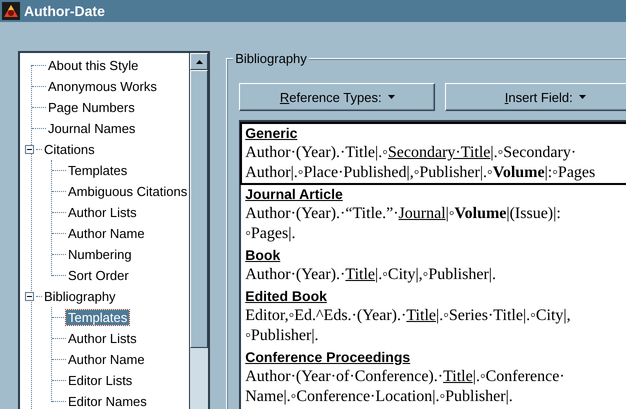 Image resolution: width=626 pixels, height=409 pixels. What do you see at coordinates (271, 133) in the screenshot?
I see `template-name: Generic` at bounding box center [271, 133].